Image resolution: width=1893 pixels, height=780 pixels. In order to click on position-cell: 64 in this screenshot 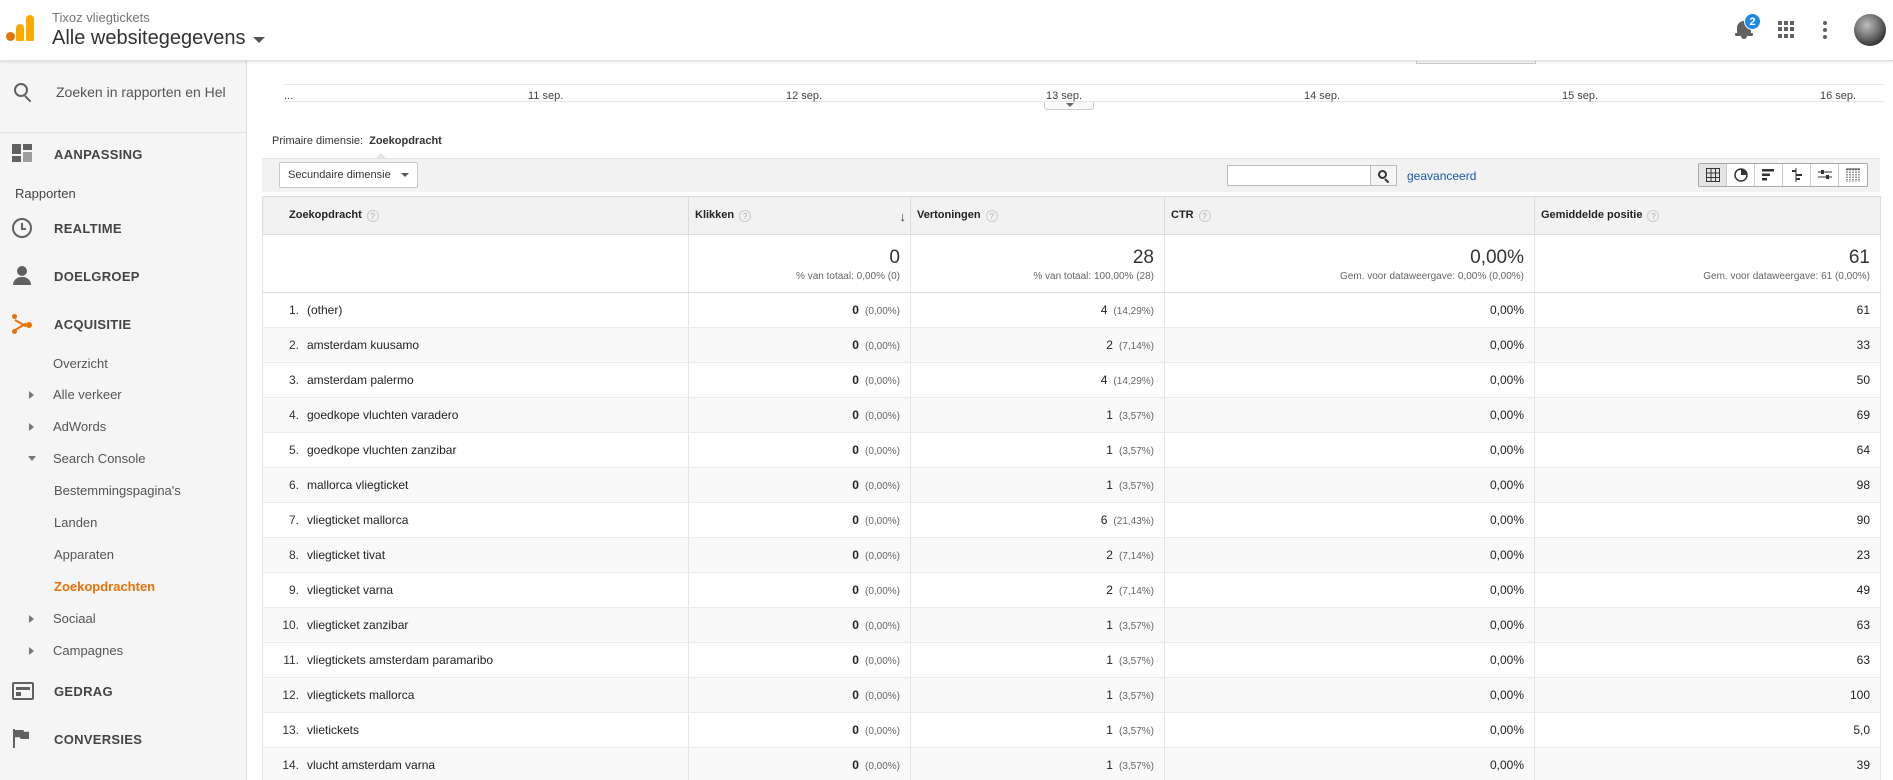, I will do `click(1707, 450)`.